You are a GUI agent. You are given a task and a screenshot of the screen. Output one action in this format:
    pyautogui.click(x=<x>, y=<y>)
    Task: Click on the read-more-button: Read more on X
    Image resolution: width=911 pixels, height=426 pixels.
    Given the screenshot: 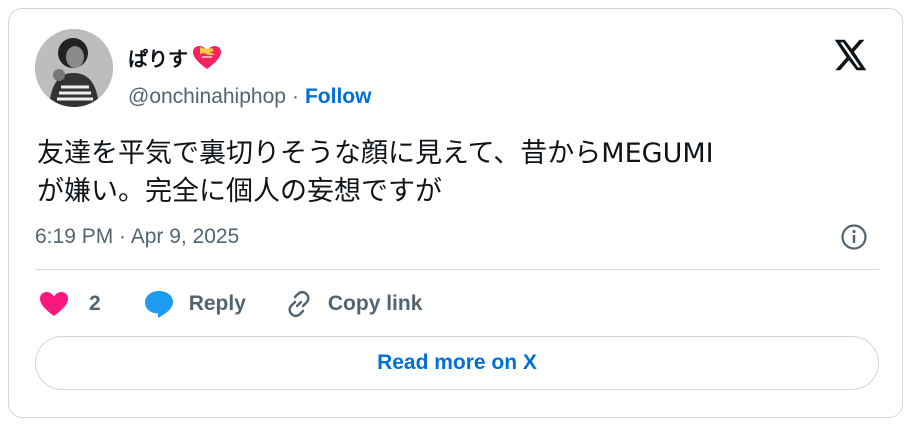 What is the action you would take?
    pyautogui.click(x=457, y=363)
    